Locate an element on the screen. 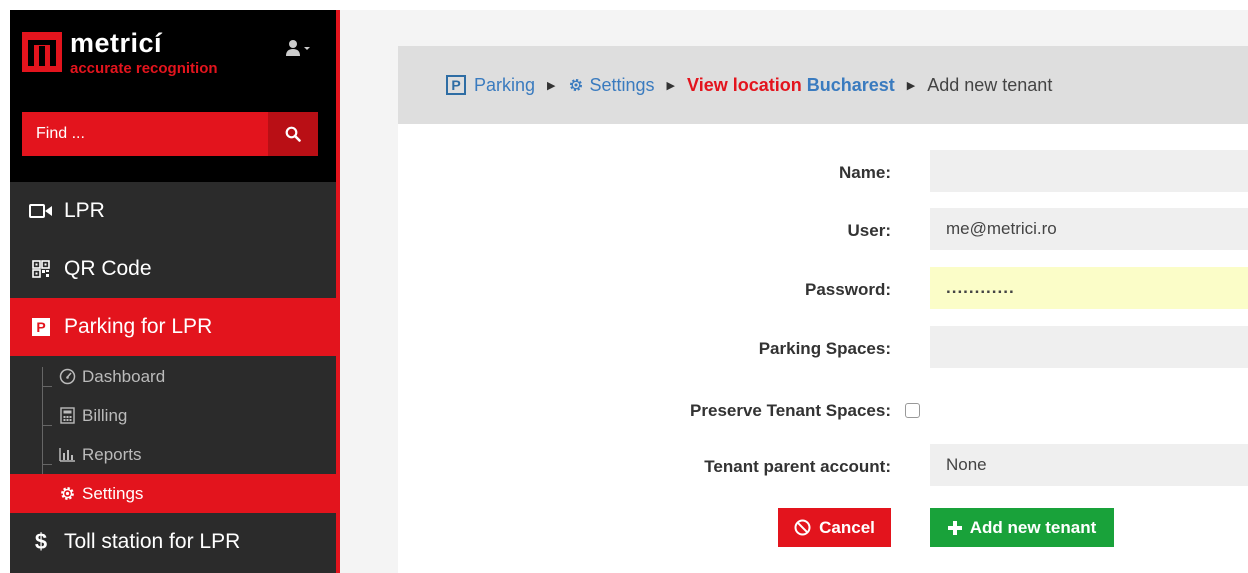 The width and height of the screenshot is (1248, 573). preserve-tenant-spaces-checkbox is located at coordinates (912, 410).